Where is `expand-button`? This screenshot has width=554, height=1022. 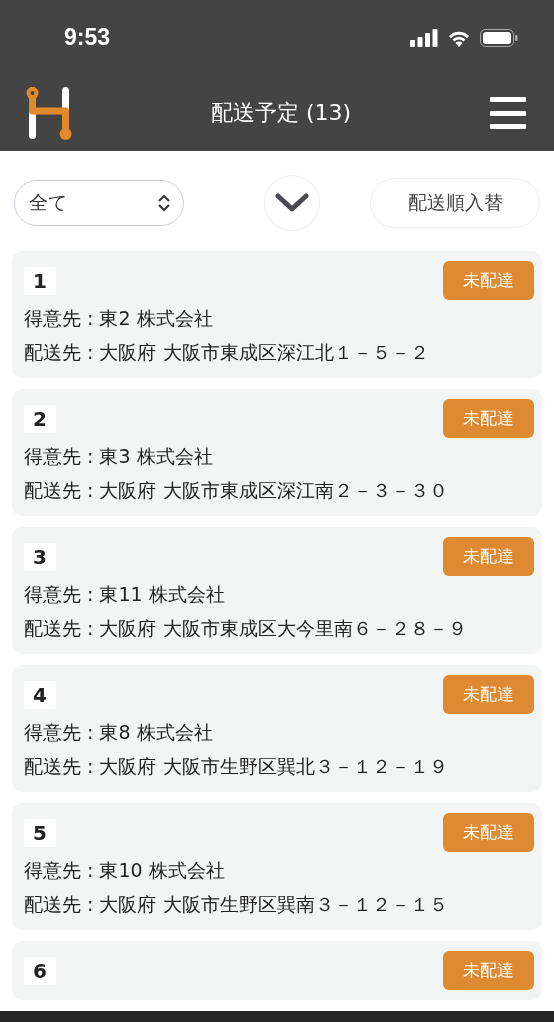
expand-button is located at coordinates (292, 203).